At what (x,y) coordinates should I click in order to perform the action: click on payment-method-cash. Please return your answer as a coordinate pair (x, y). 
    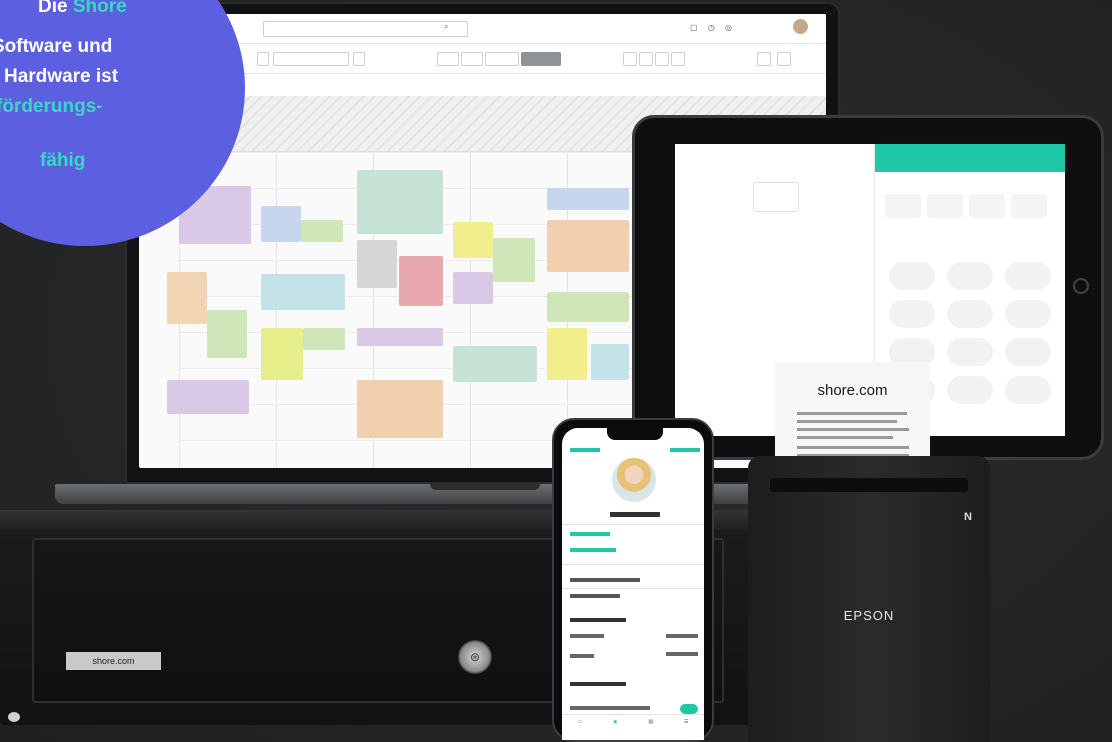
    Looking at the image, I should click on (903, 206).